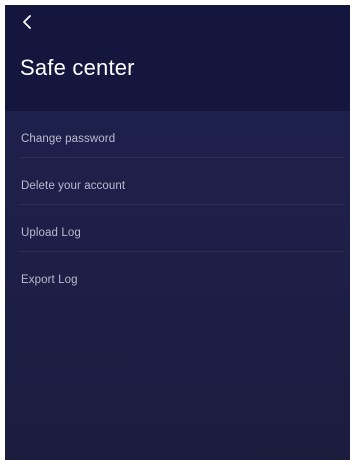 The image size is (355, 465). Describe the element at coordinates (182, 181) in the screenshot. I see `delete-account-item: Delete your account` at that location.